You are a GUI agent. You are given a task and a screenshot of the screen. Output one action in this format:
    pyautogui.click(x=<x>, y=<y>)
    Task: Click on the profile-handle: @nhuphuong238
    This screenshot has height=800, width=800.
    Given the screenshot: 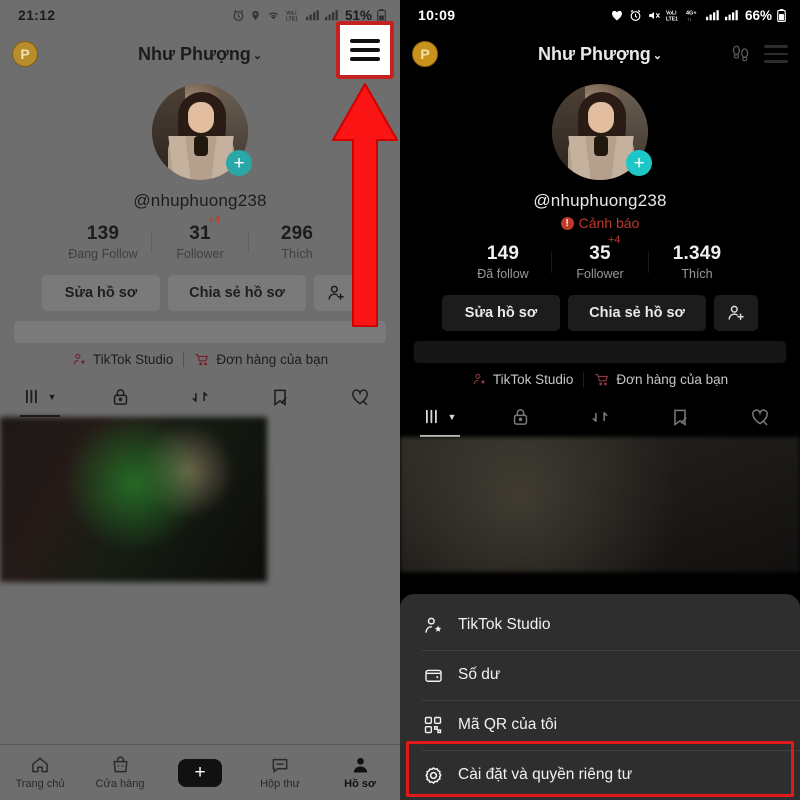 What is the action you would take?
    pyautogui.click(x=600, y=200)
    